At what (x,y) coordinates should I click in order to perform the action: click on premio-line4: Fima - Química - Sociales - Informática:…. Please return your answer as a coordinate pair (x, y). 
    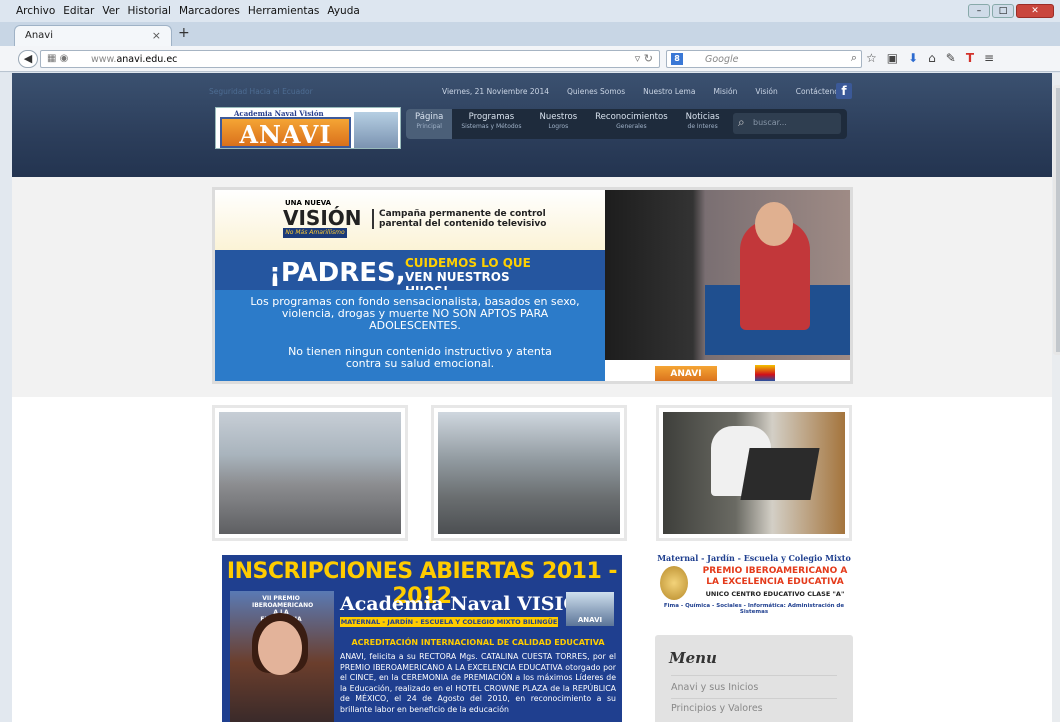
    Looking at the image, I should click on (754, 609).